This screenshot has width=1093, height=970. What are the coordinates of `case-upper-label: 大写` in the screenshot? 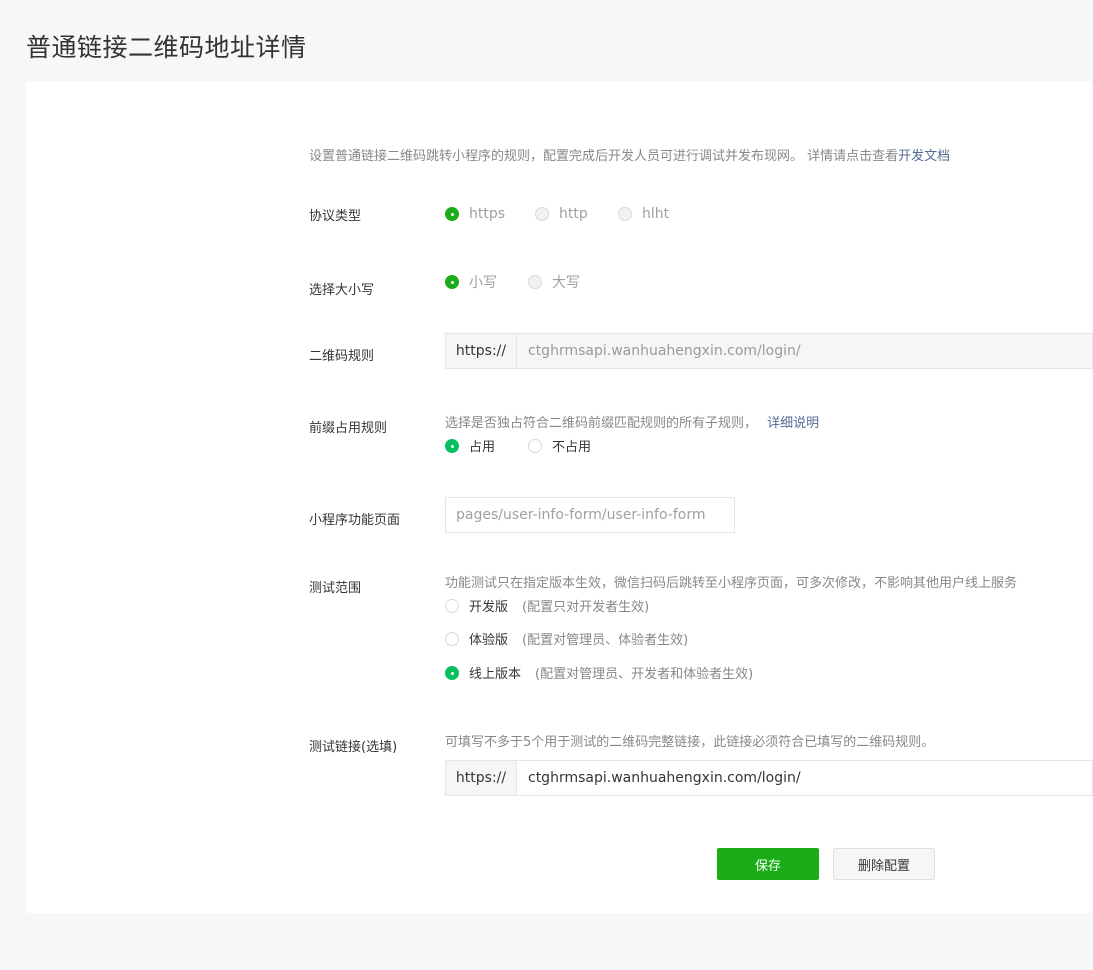 It's located at (566, 283).